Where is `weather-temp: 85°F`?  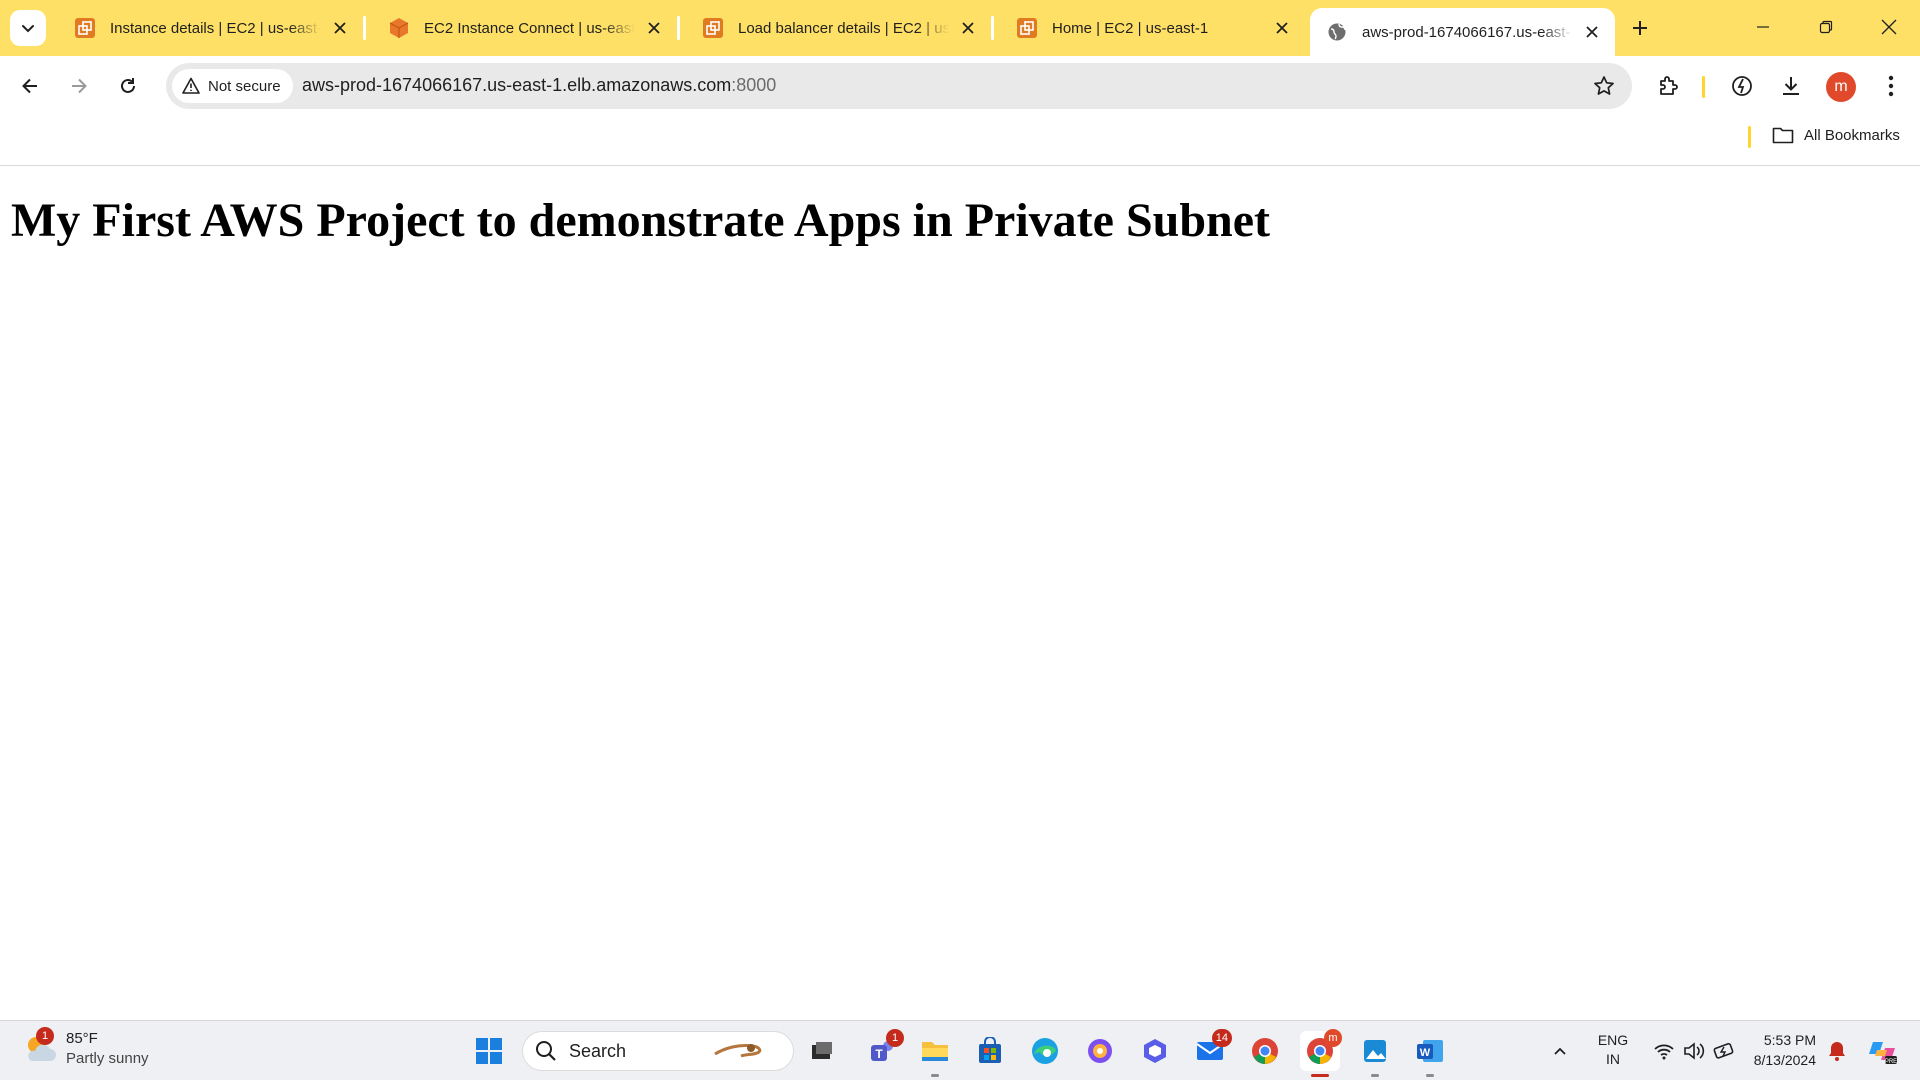
weather-temp: 85°F is located at coordinates (82, 1038).